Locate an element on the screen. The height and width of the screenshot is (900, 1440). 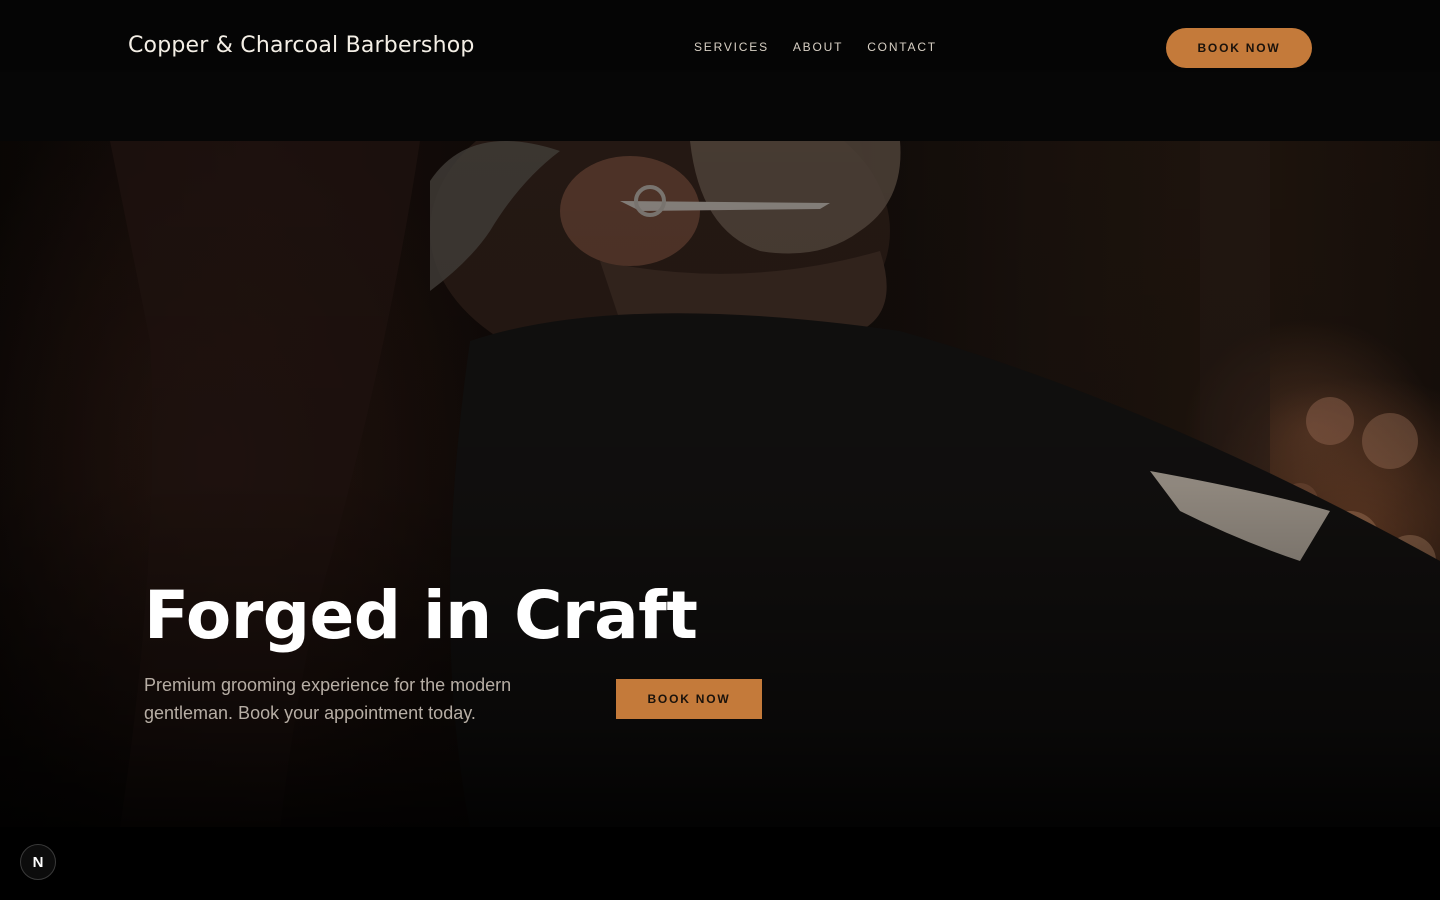
nav-link-about: ABOUT is located at coordinates (818, 47).